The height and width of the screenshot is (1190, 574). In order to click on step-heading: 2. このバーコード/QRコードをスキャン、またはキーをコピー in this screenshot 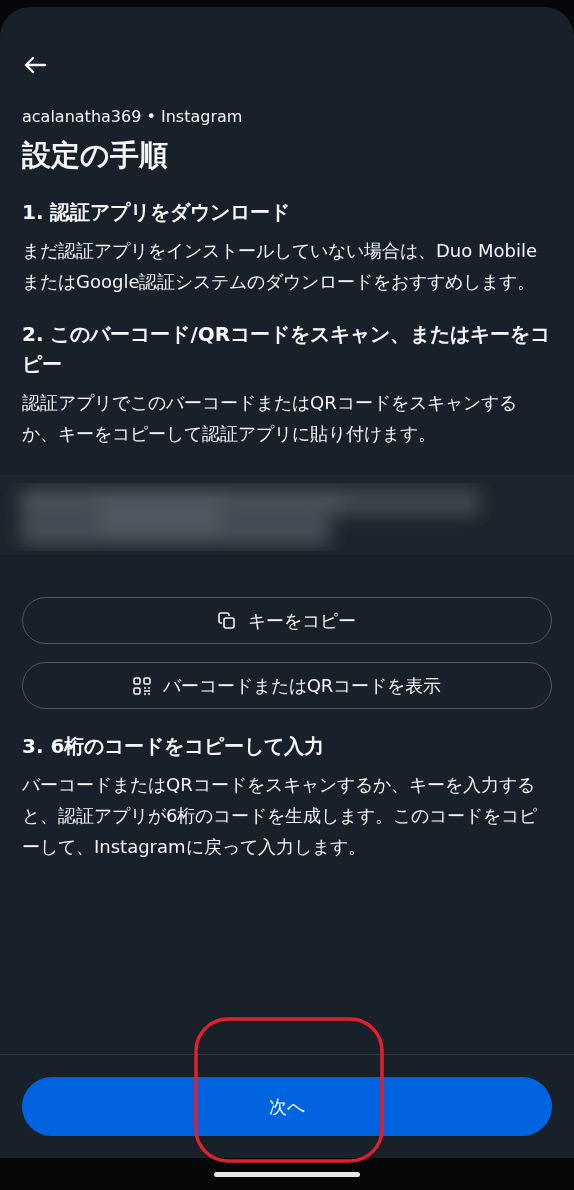, I will do `click(287, 349)`.